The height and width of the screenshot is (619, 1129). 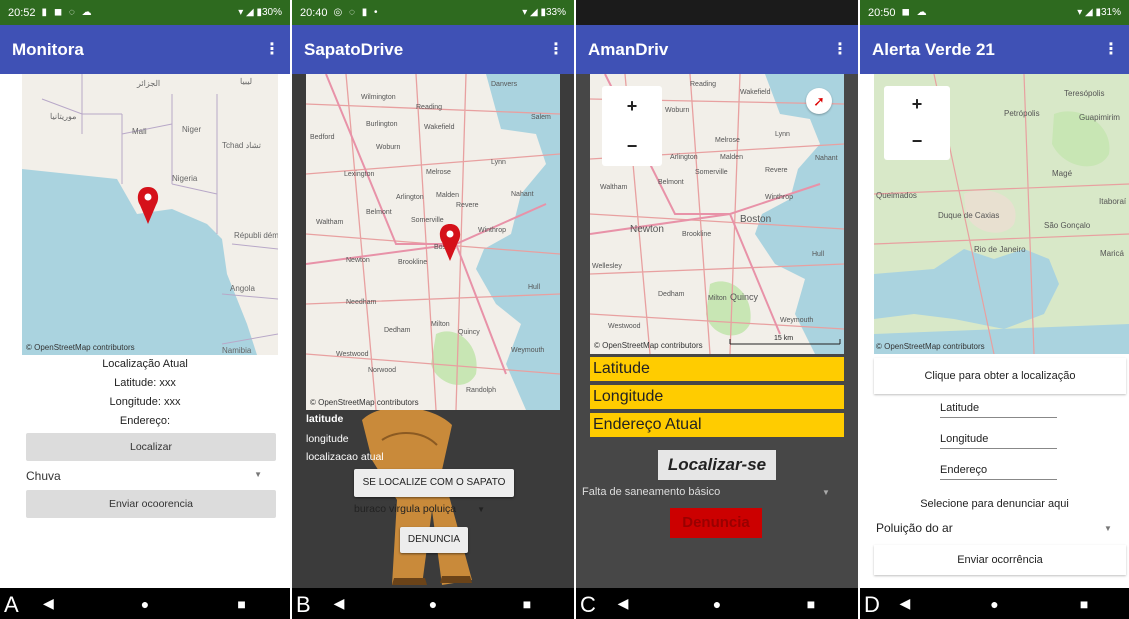 I want to click on app-bar: Alerta Verde 21 ⋮, so click(x=994, y=49).